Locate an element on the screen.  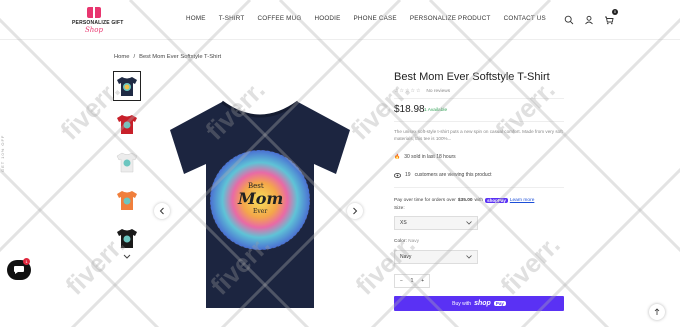
buy-pay-logo: Pay is located at coordinates (499, 303).